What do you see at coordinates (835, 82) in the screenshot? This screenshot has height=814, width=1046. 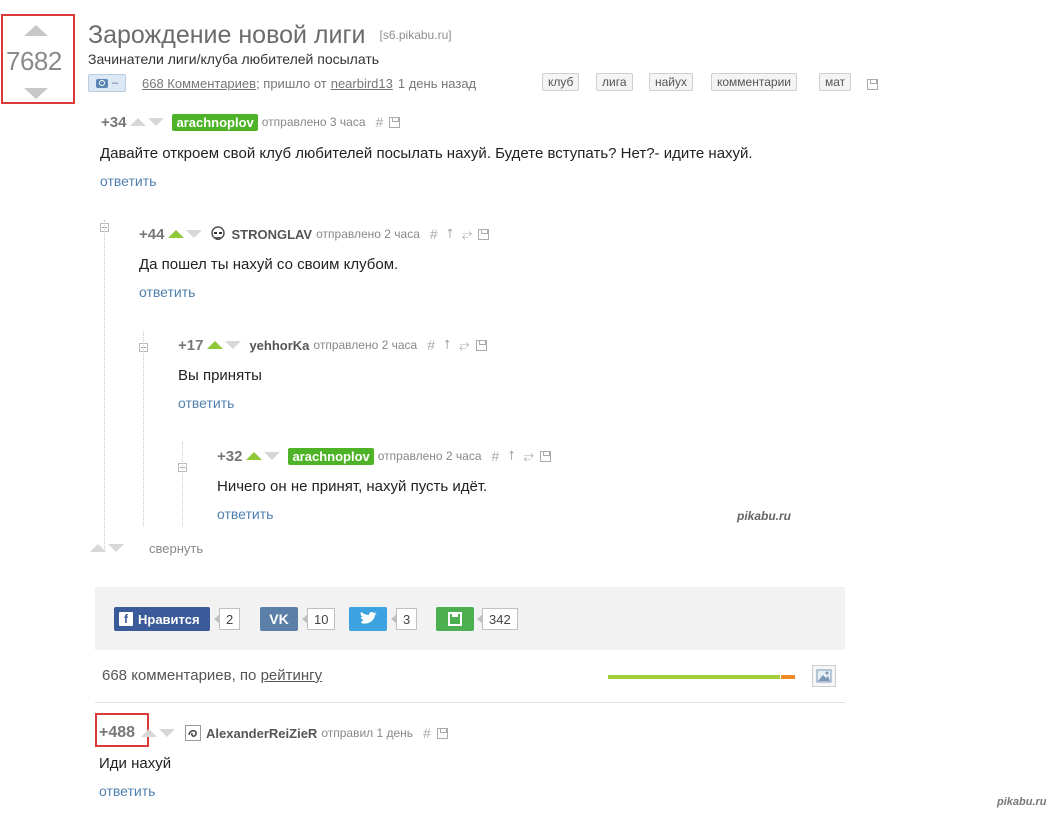 I see `tag-mat: мат` at bounding box center [835, 82].